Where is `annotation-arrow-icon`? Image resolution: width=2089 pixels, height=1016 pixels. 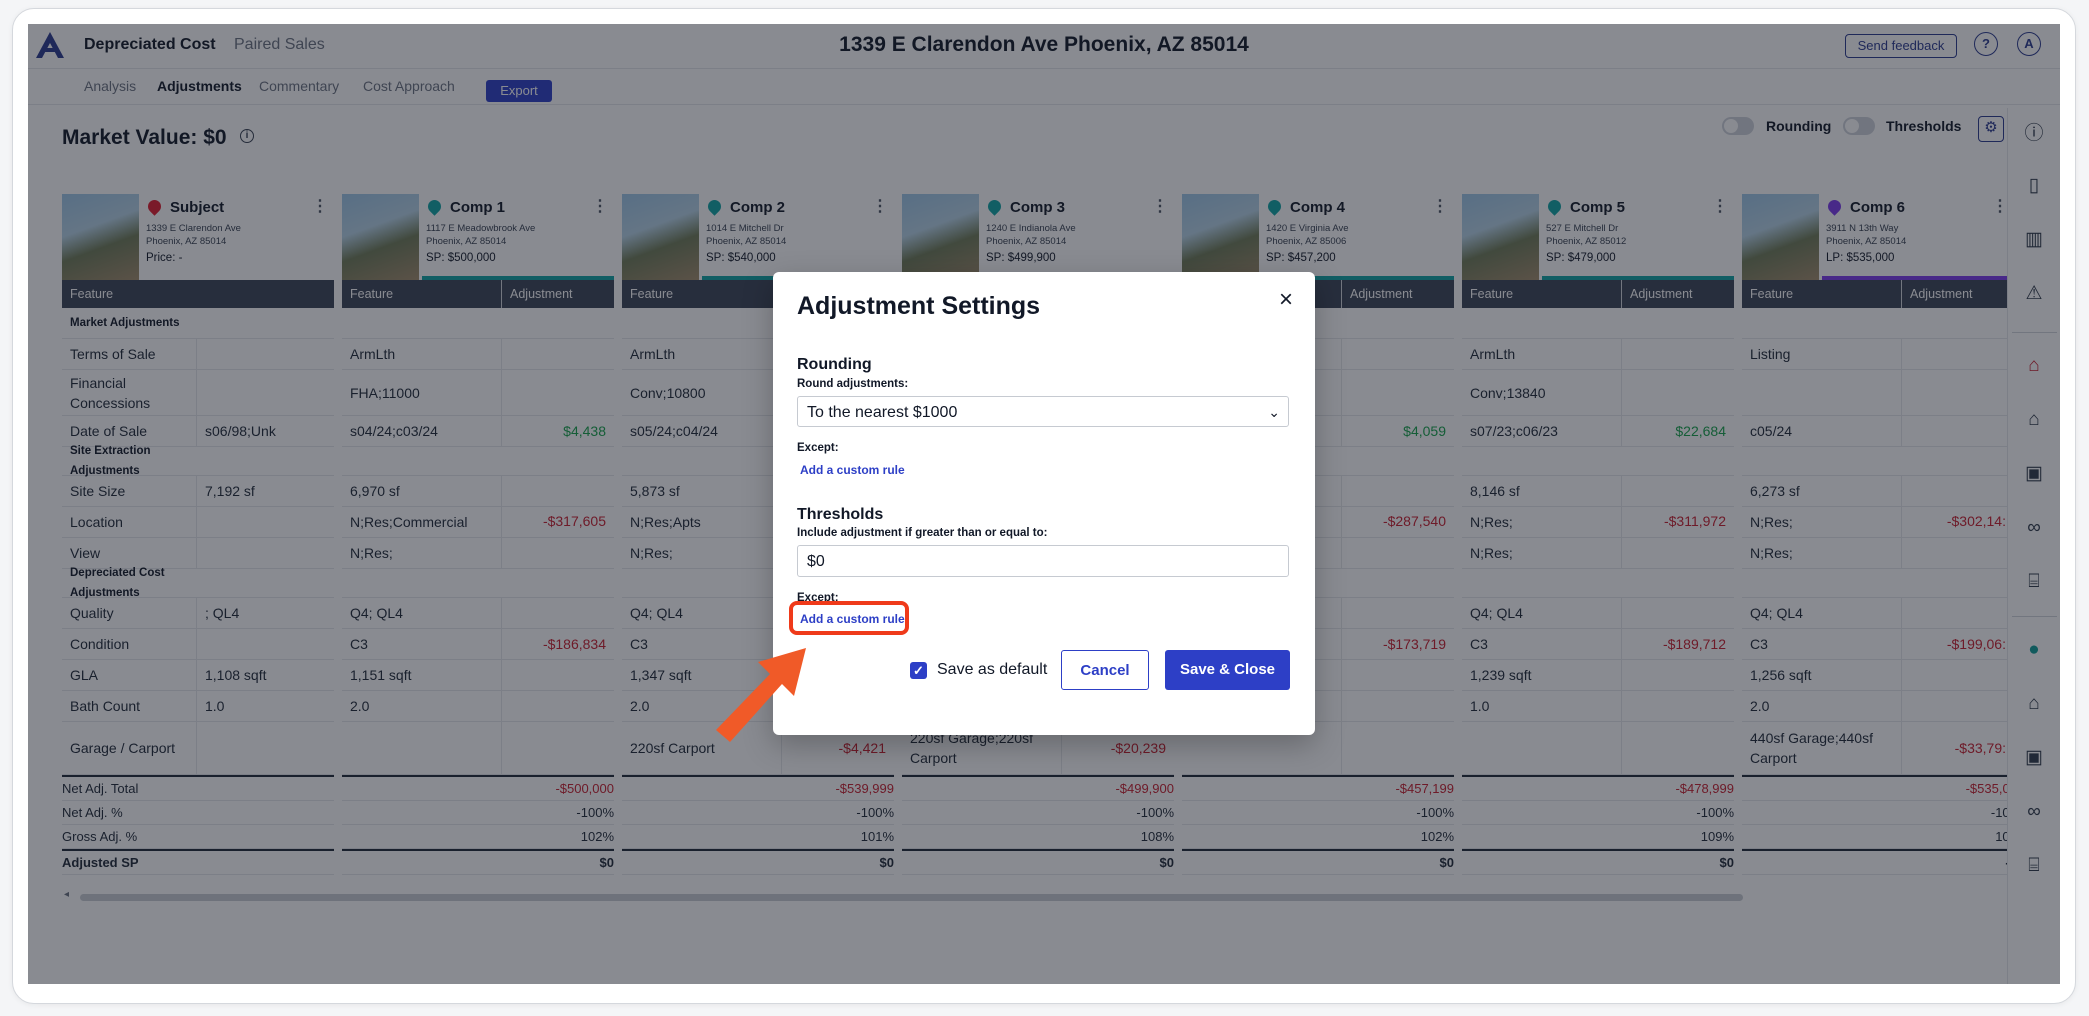
annotation-arrow-icon is located at coordinates (761, 695).